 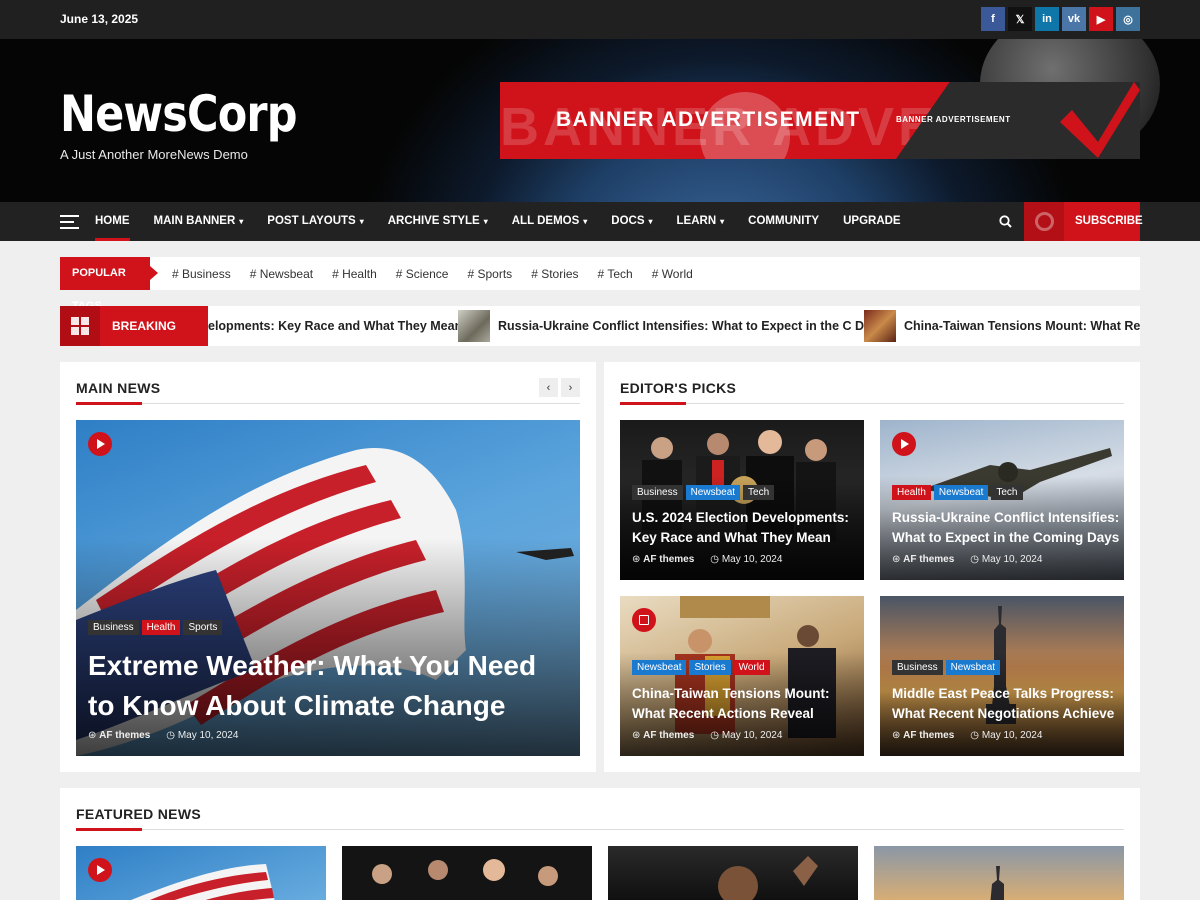 What do you see at coordinates (354, 274) in the screenshot?
I see `tag-health: # Health` at bounding box center [354, 274].